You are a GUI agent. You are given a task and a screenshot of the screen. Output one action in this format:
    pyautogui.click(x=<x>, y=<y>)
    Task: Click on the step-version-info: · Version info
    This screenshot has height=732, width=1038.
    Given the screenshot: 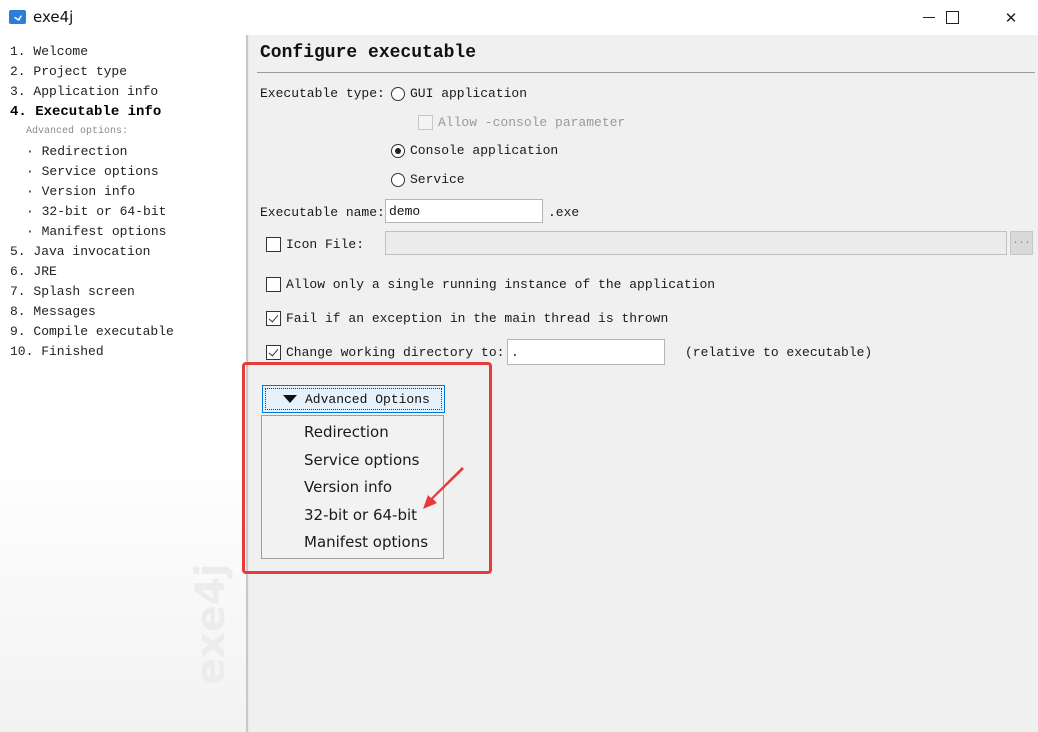 What is the action you would take?
    pyautogui.click(x=80, y=192)
    